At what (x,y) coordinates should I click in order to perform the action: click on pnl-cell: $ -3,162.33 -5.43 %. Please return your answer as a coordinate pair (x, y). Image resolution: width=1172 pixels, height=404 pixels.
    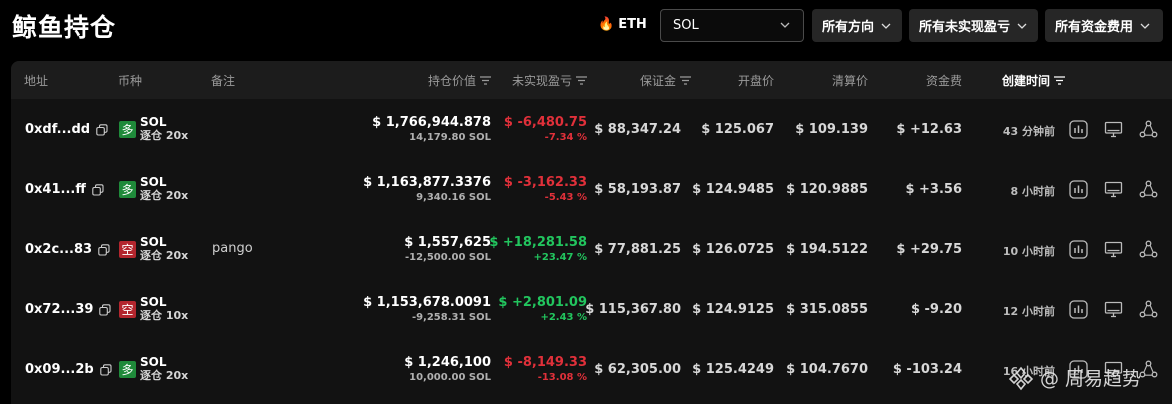
    Looking at the image, I should click on (545, 190).